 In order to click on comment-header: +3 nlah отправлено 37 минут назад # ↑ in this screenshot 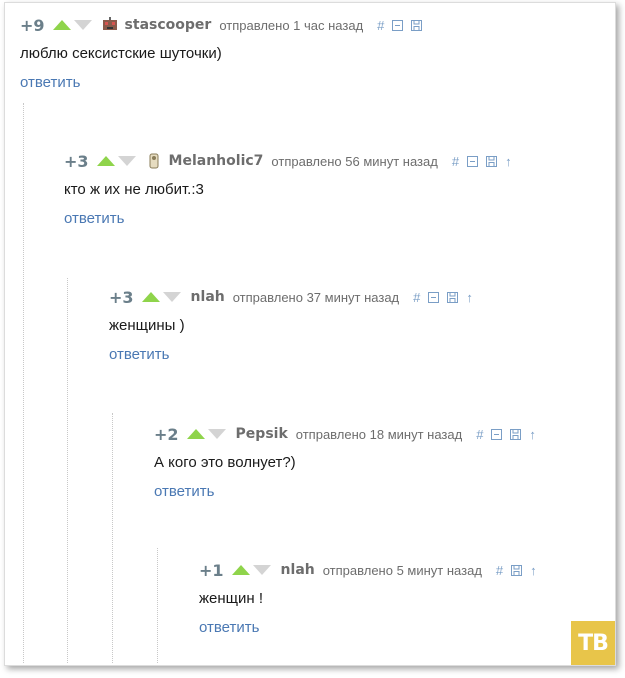, I will do `click(291, 297)`.